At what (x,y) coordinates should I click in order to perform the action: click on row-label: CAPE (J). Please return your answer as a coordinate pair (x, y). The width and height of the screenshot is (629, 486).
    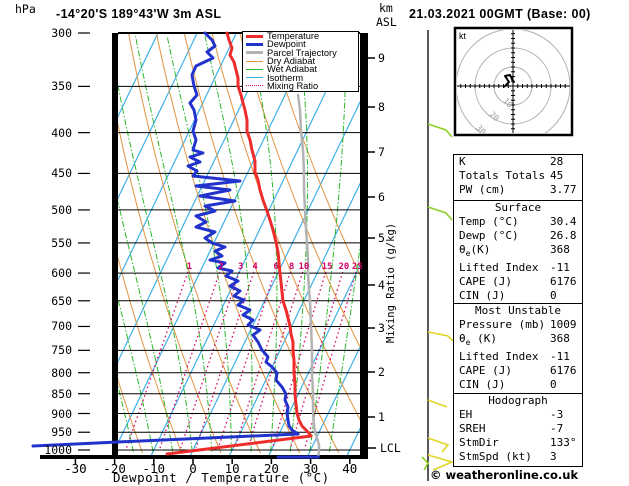
    Looking at the image, I should click on (485, 371).